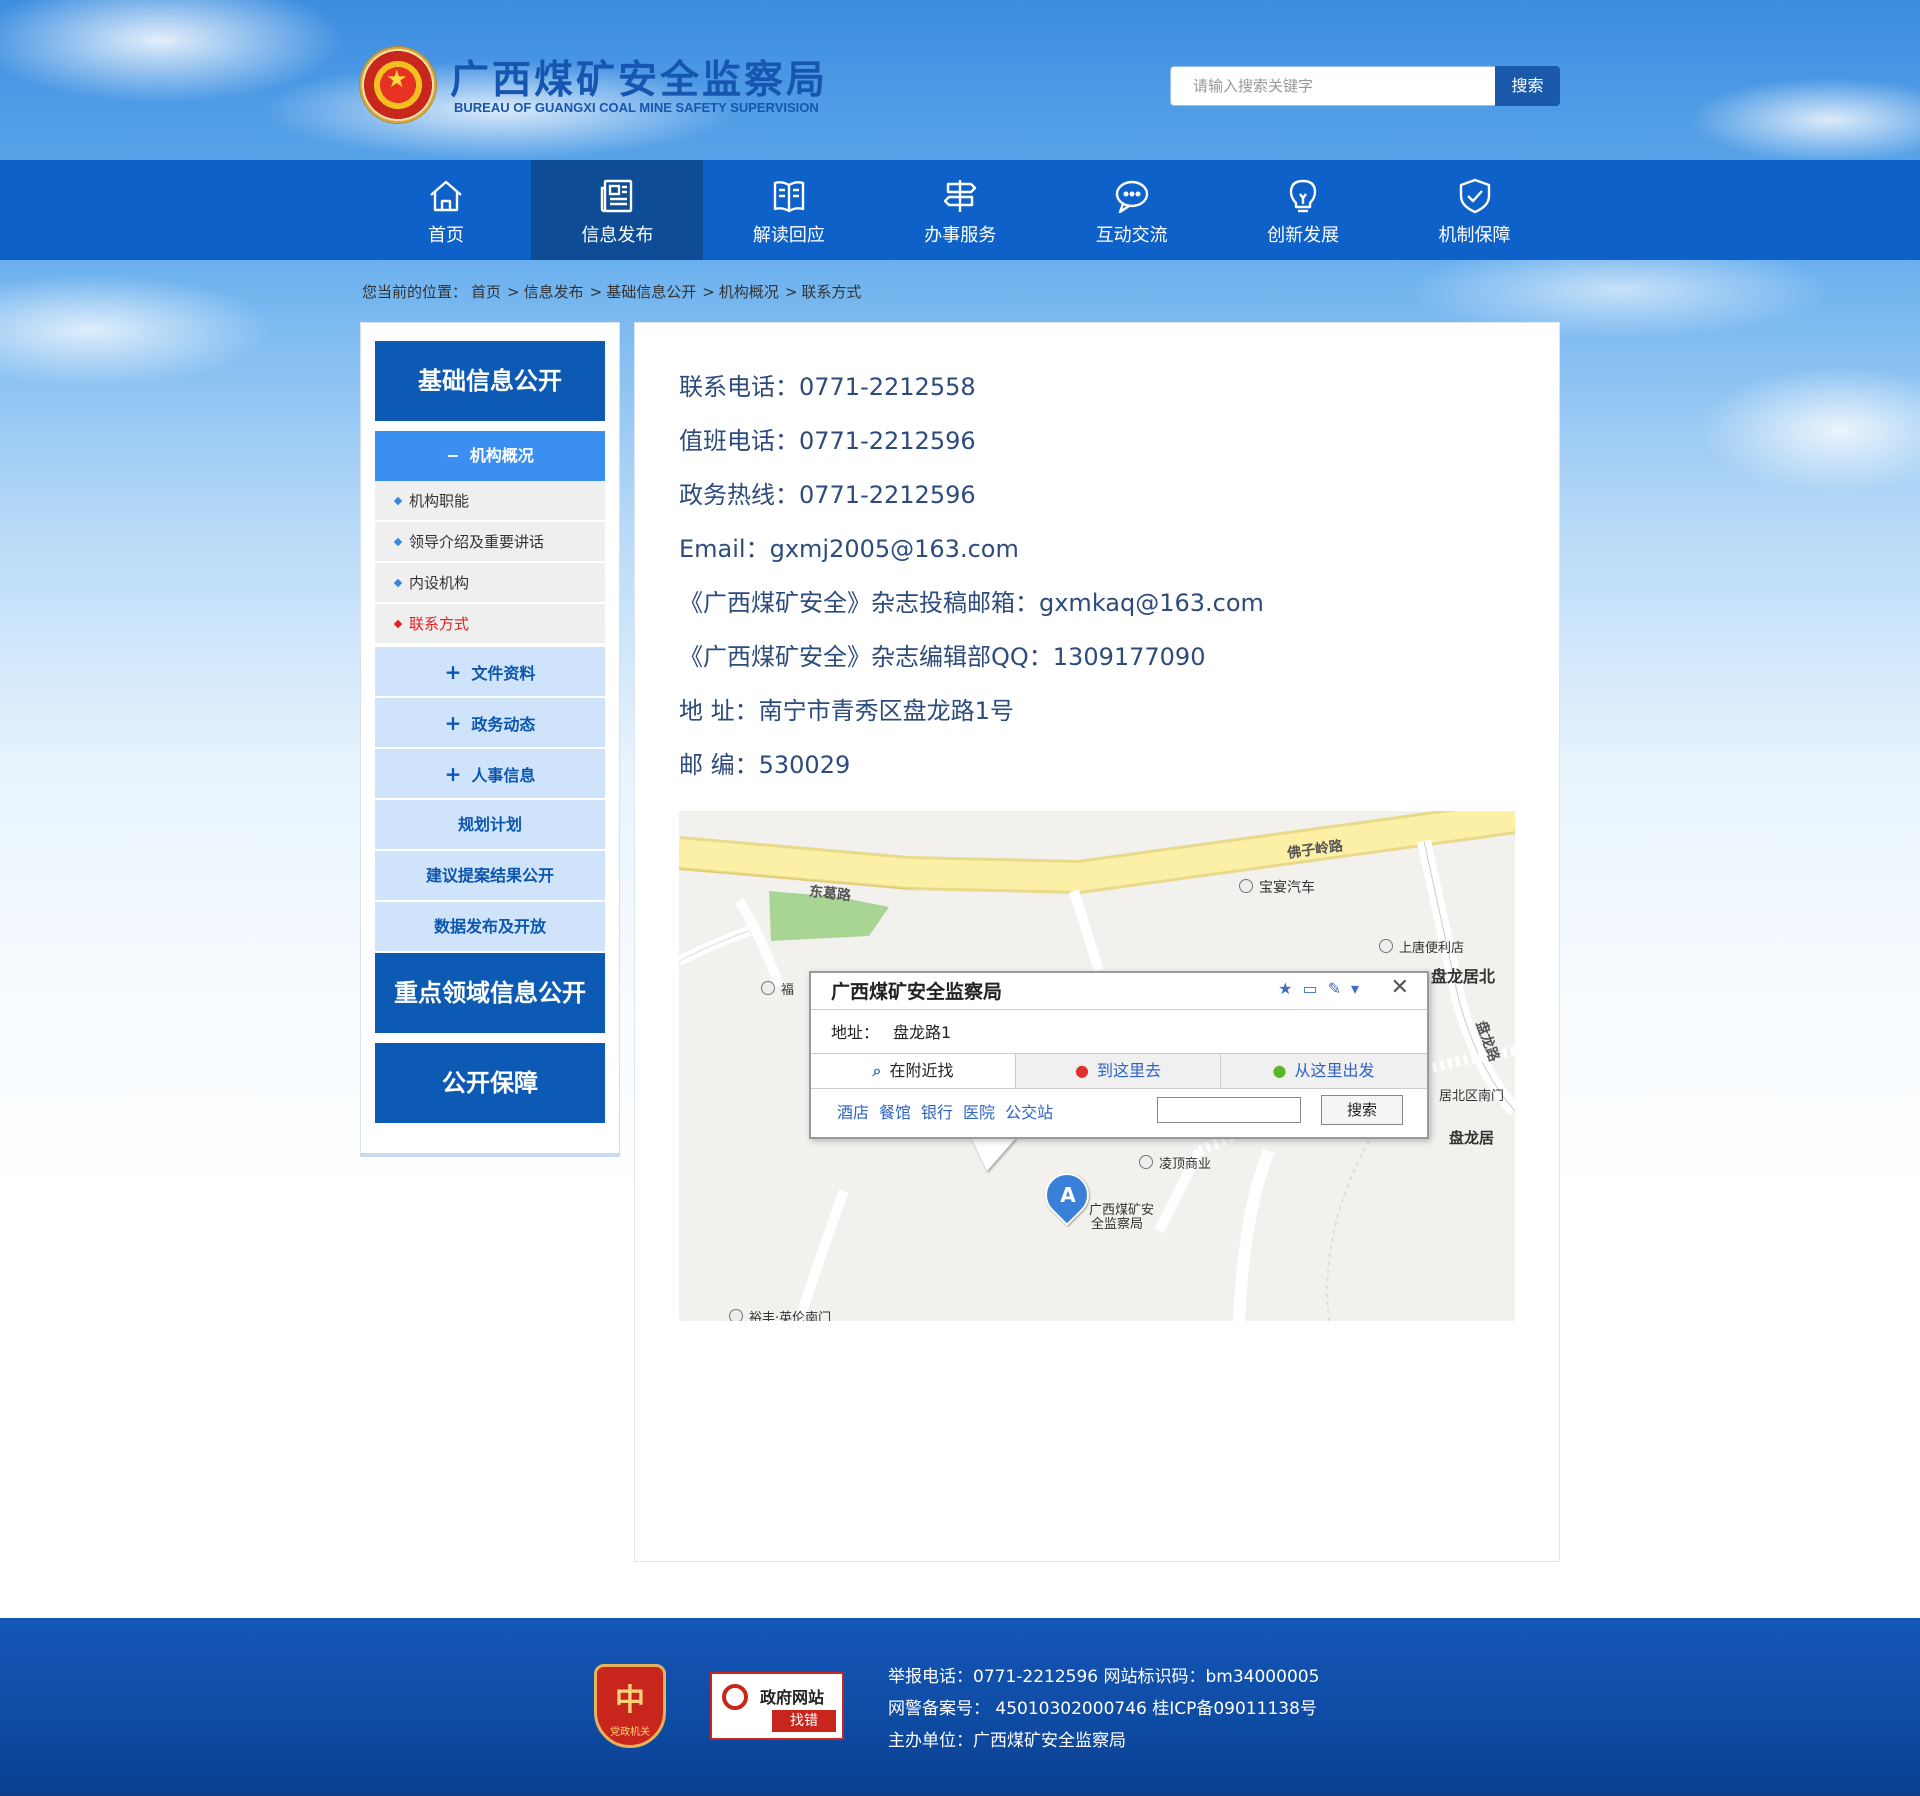 Image resolution: width=1920 pixels, height=1796 pixels. I want to click on sidebar-item-org-overview: − 机构概况, so click(490, 456).